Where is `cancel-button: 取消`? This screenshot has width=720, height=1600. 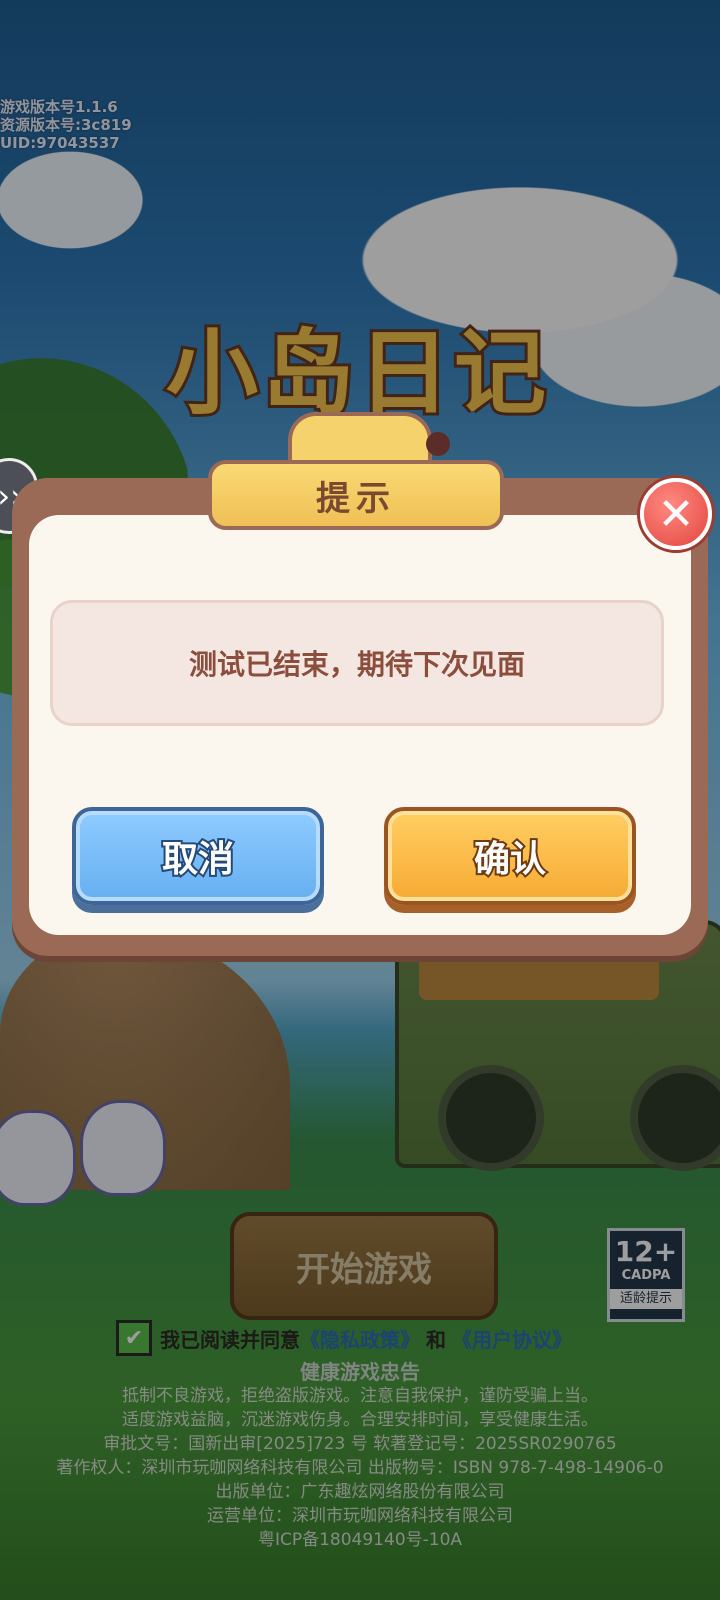
cancel-button: 取消 is located at coordinates (198, 856).